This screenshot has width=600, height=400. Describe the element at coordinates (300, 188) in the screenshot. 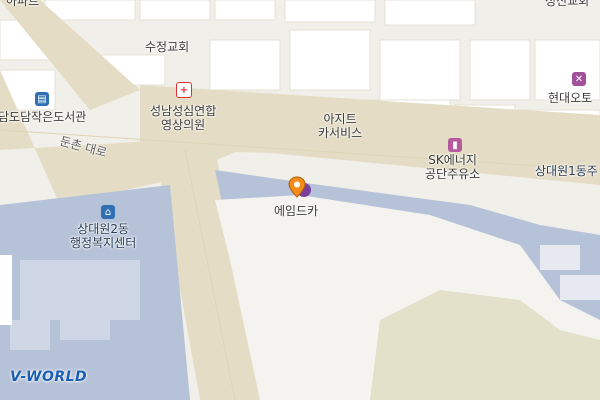

I see `map-pin-icon` at that location.